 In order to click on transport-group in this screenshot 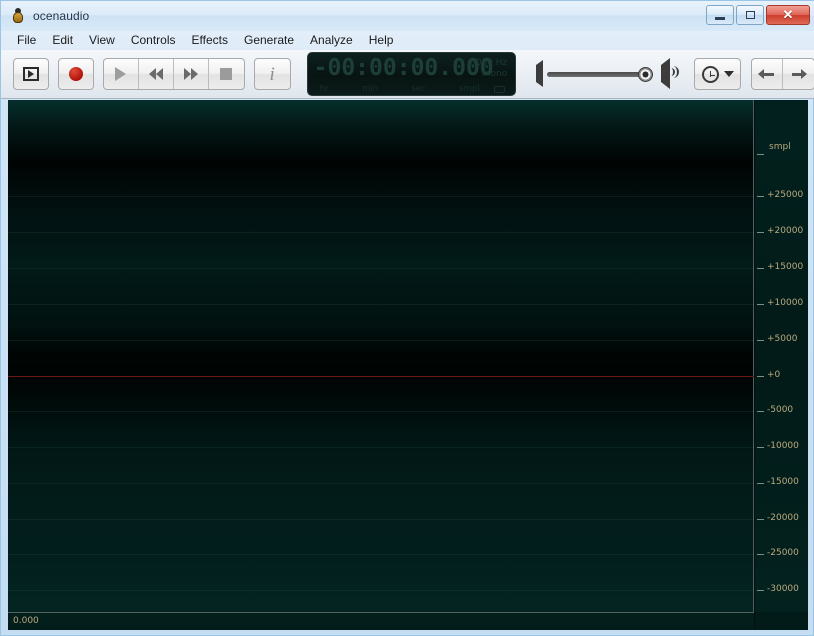, I will do `click(174, 74)`.